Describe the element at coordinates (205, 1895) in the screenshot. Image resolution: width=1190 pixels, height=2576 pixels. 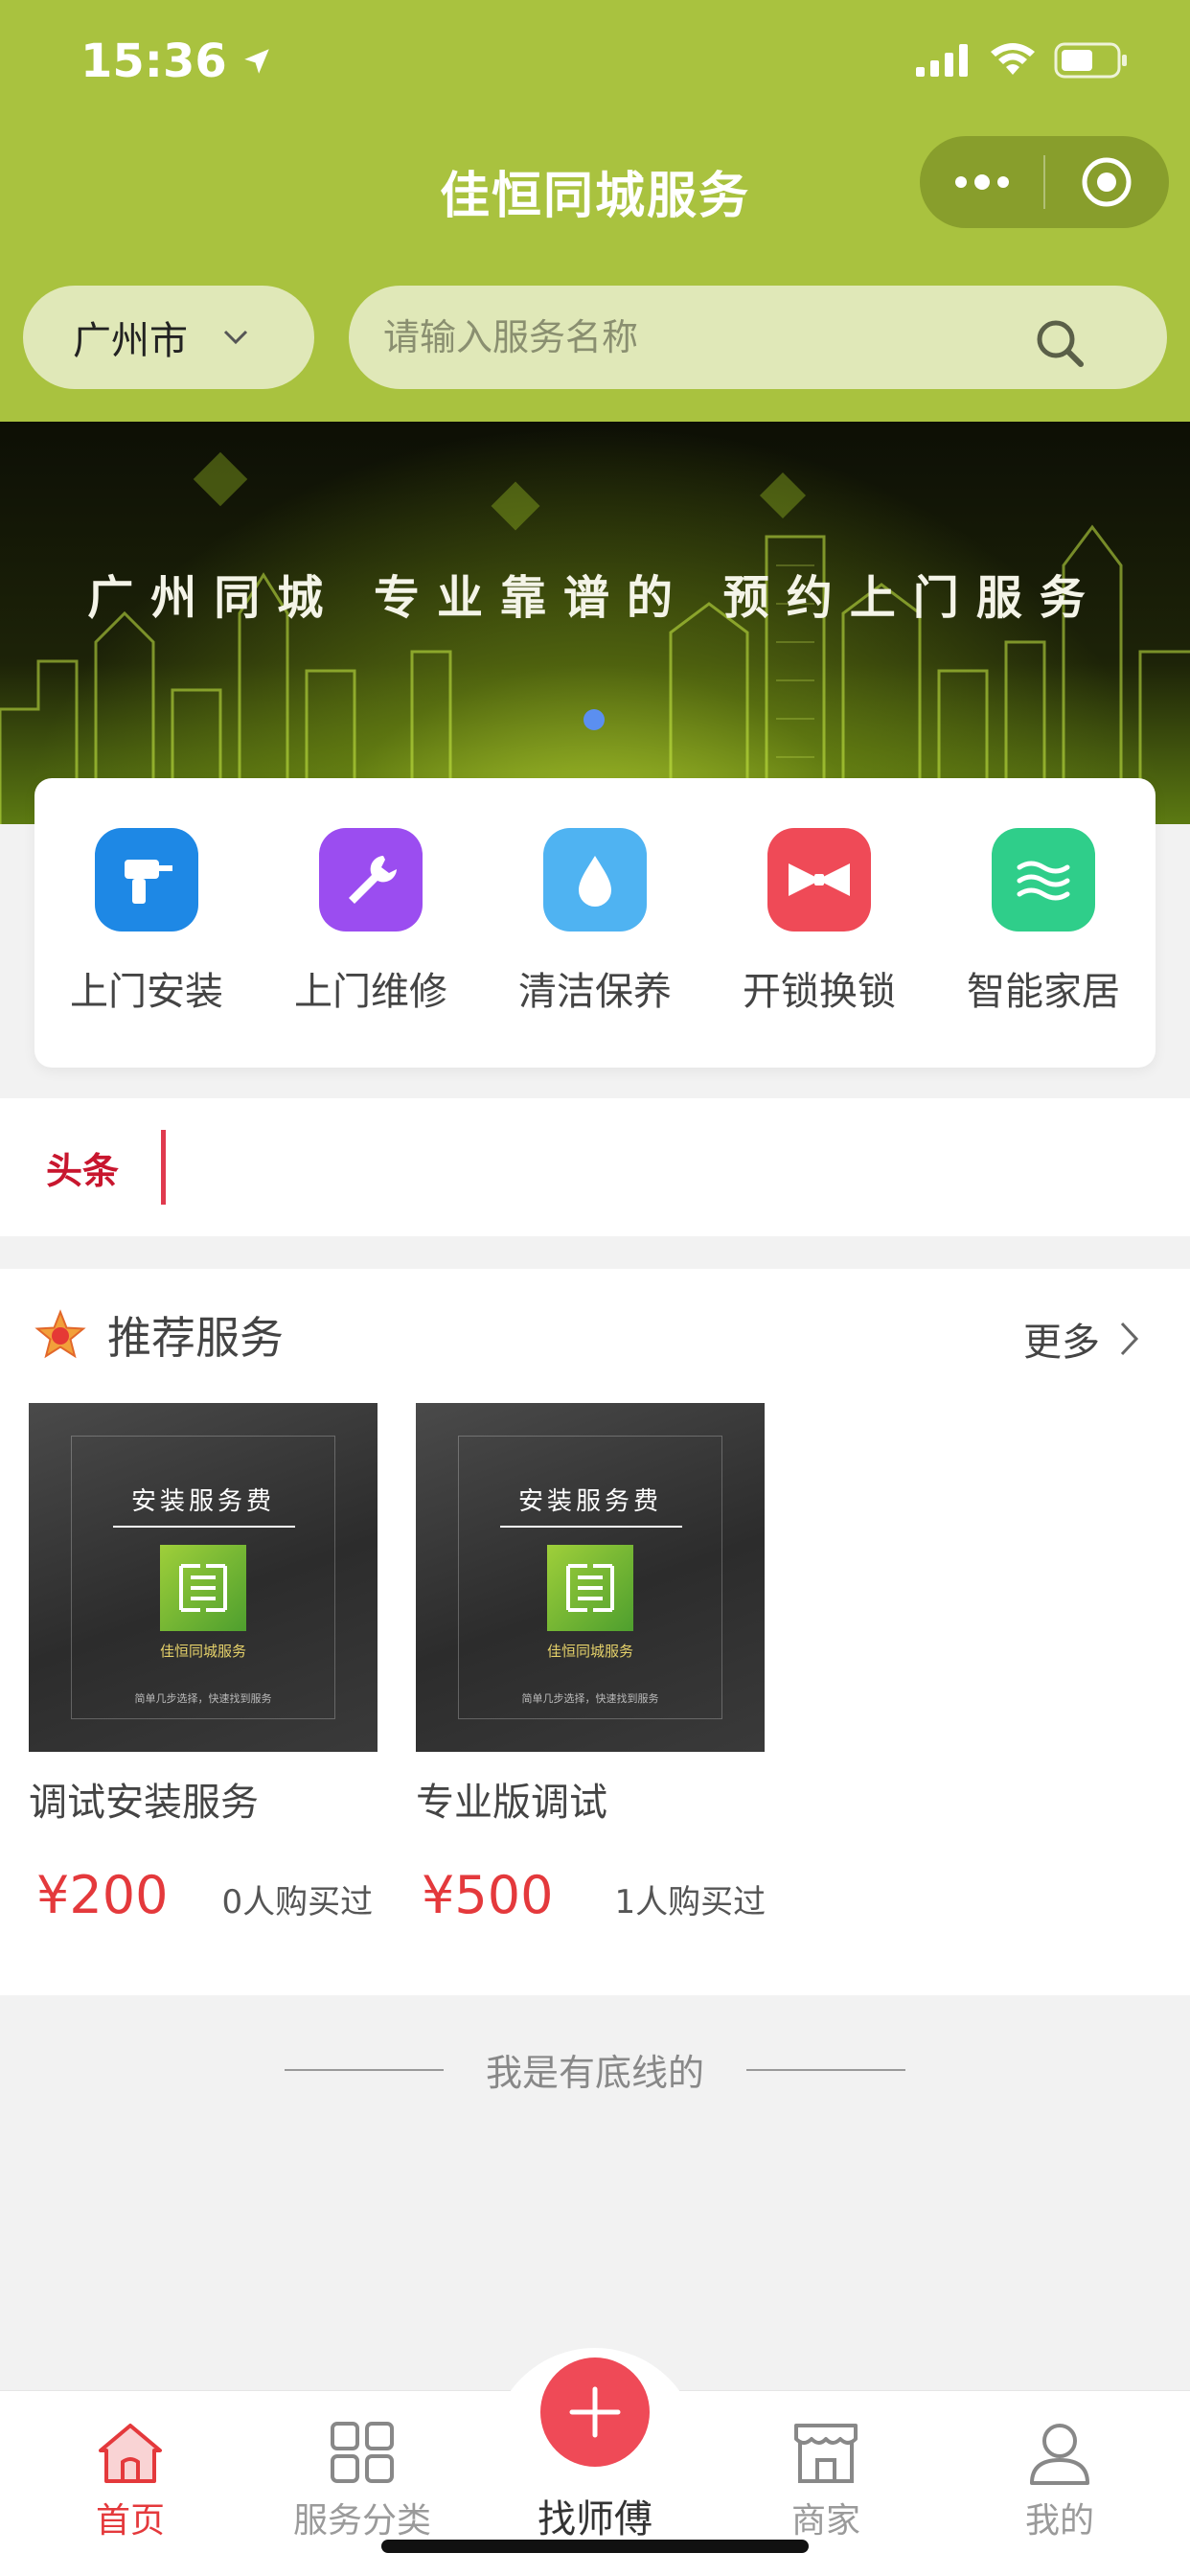
I see `price-row: ¥200 0人购买过` at that location.